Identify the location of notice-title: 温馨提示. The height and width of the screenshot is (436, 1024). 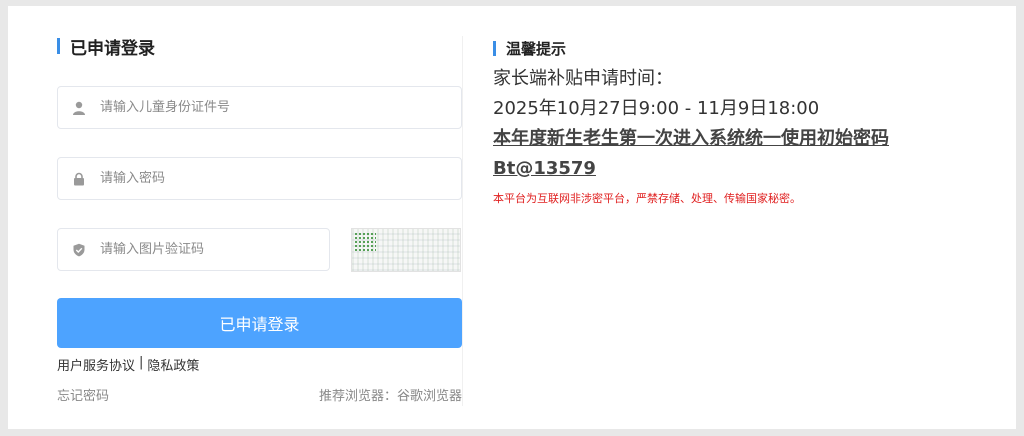
(536, 48).